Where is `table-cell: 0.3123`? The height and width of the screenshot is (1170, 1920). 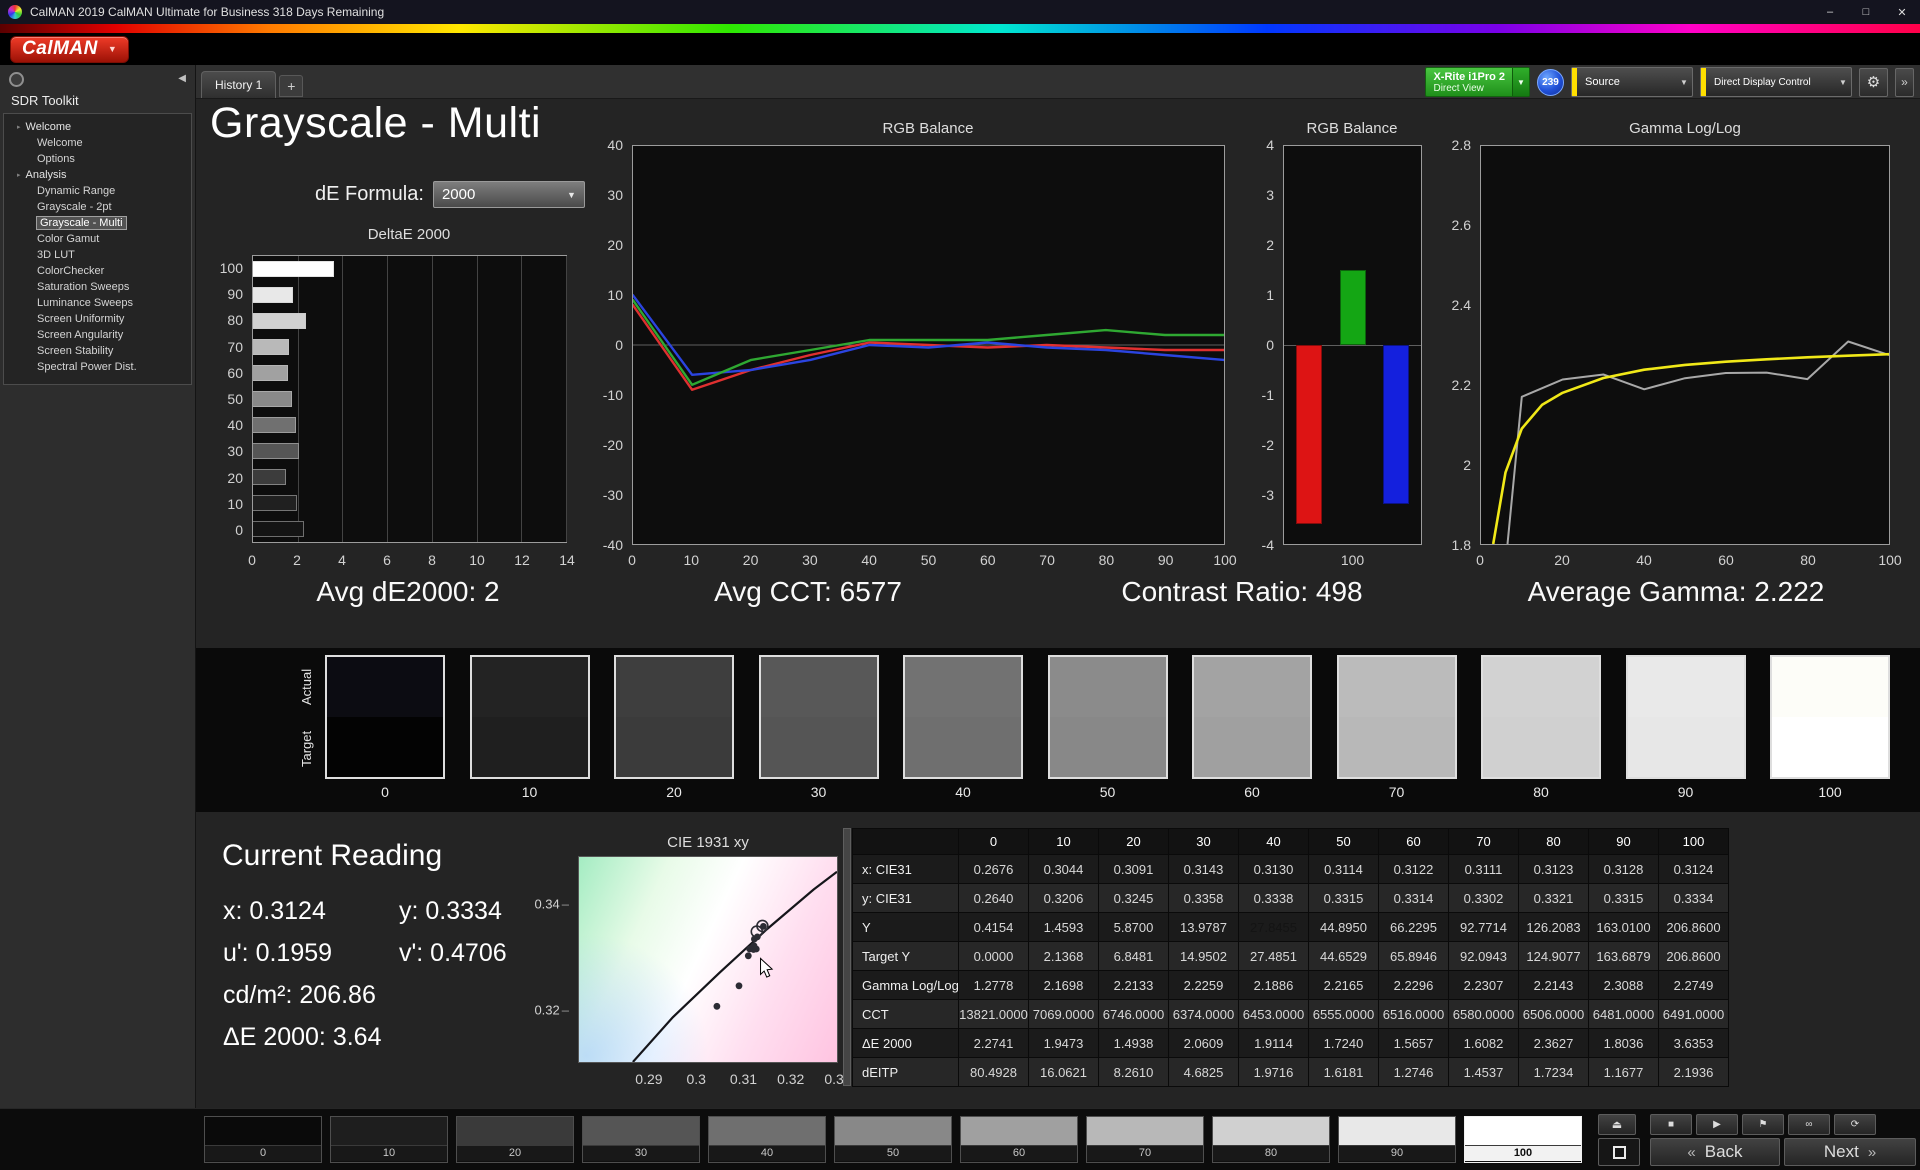
table-cell: 0.3123 is located at coordinates (1554, 869).